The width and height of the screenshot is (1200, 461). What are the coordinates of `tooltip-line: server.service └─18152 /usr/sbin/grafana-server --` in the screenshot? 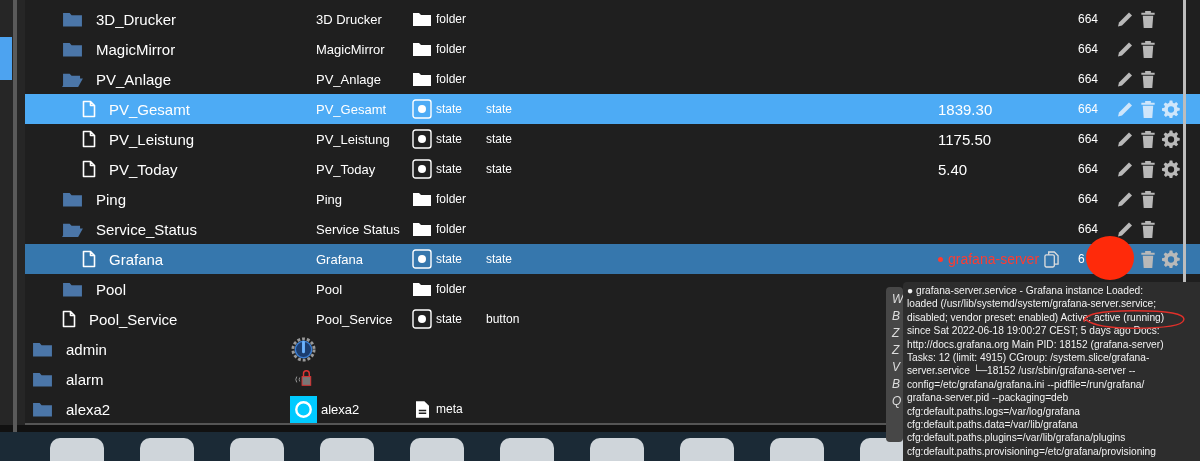 It's located at (1021, 371).